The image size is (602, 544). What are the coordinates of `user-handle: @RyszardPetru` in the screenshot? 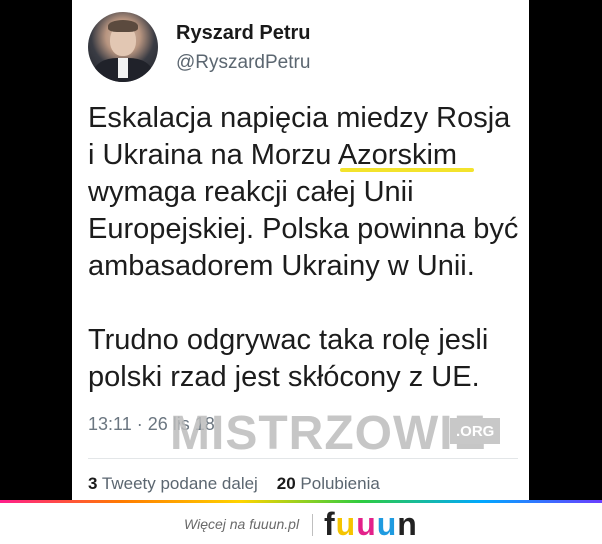 It's located at (243, 63).